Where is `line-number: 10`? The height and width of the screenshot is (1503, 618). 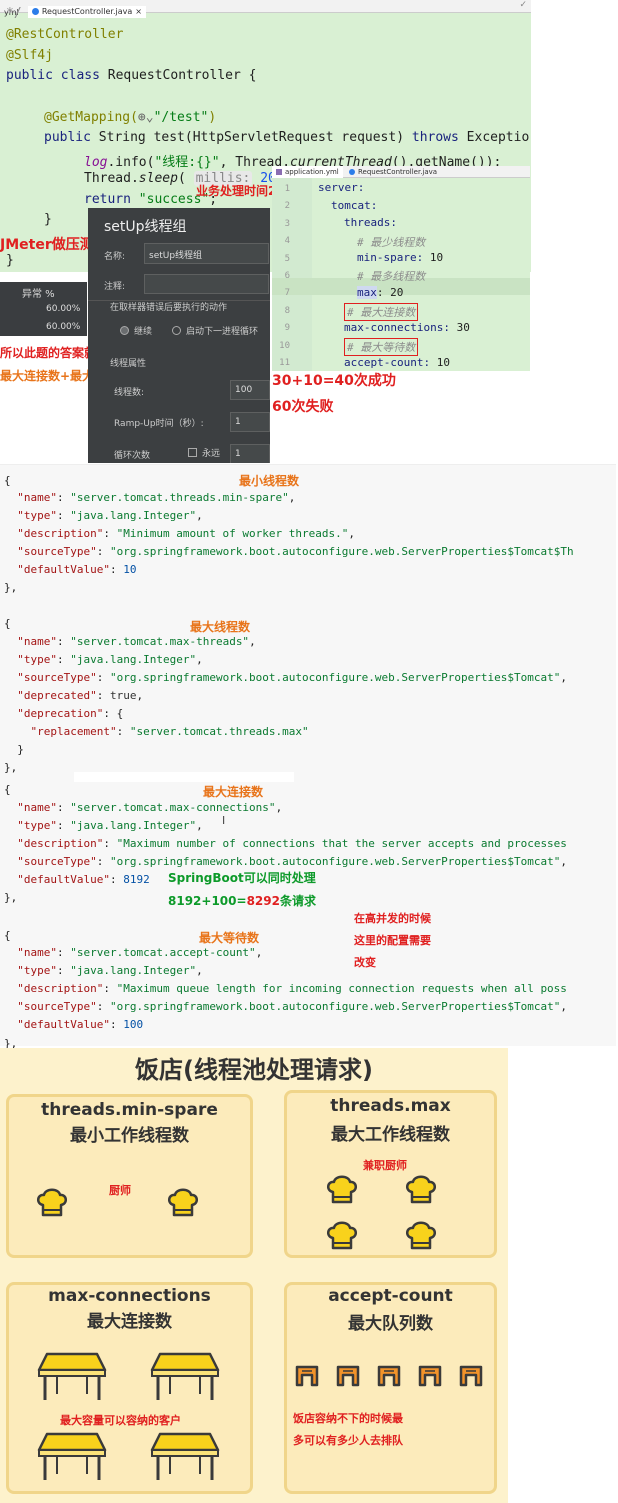 line-number: 10 is located at coordinates (284, 345).